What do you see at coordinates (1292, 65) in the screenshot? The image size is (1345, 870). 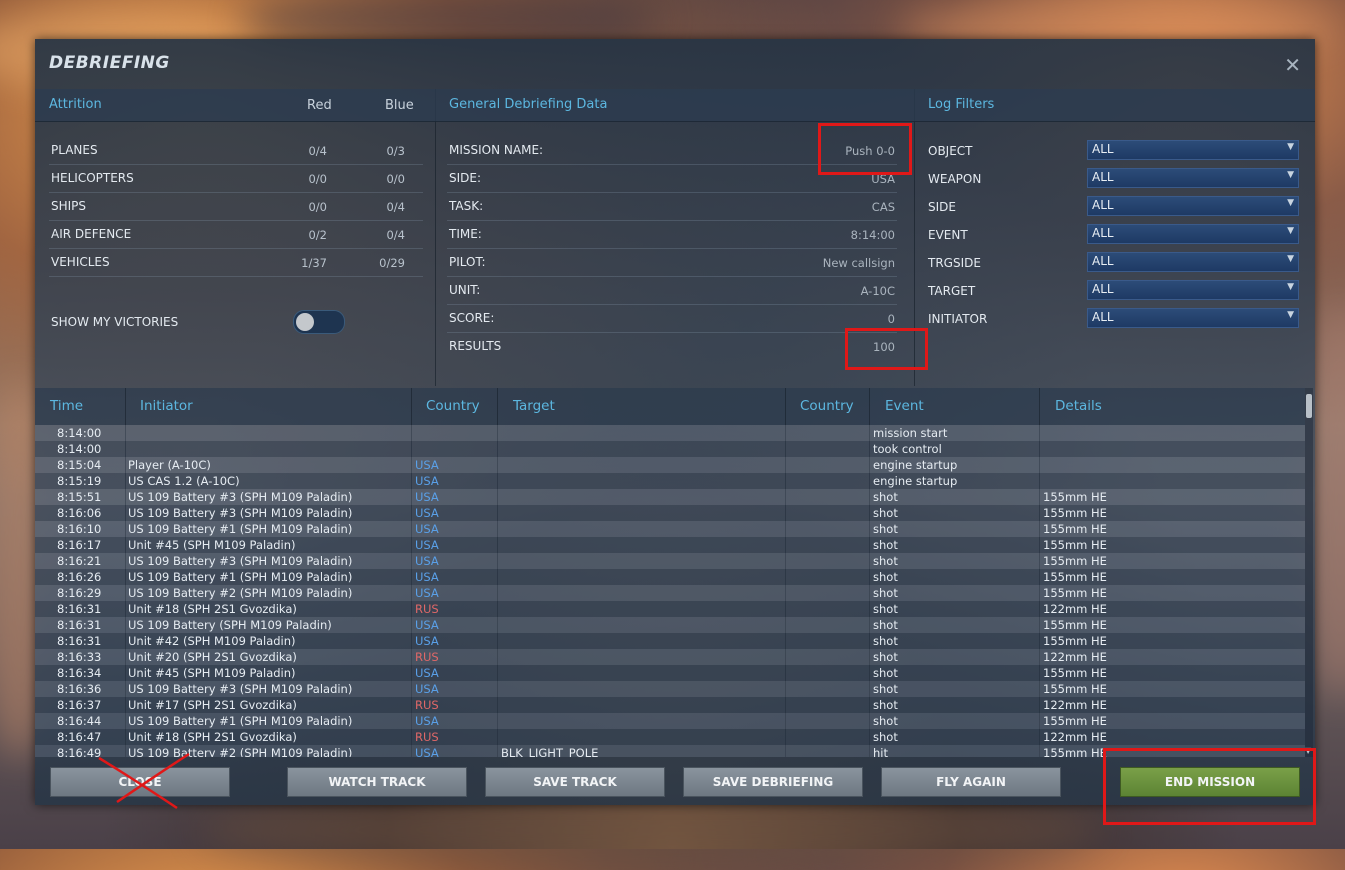 I see `close-icon: ✕` at bounding box center [1292, 65].